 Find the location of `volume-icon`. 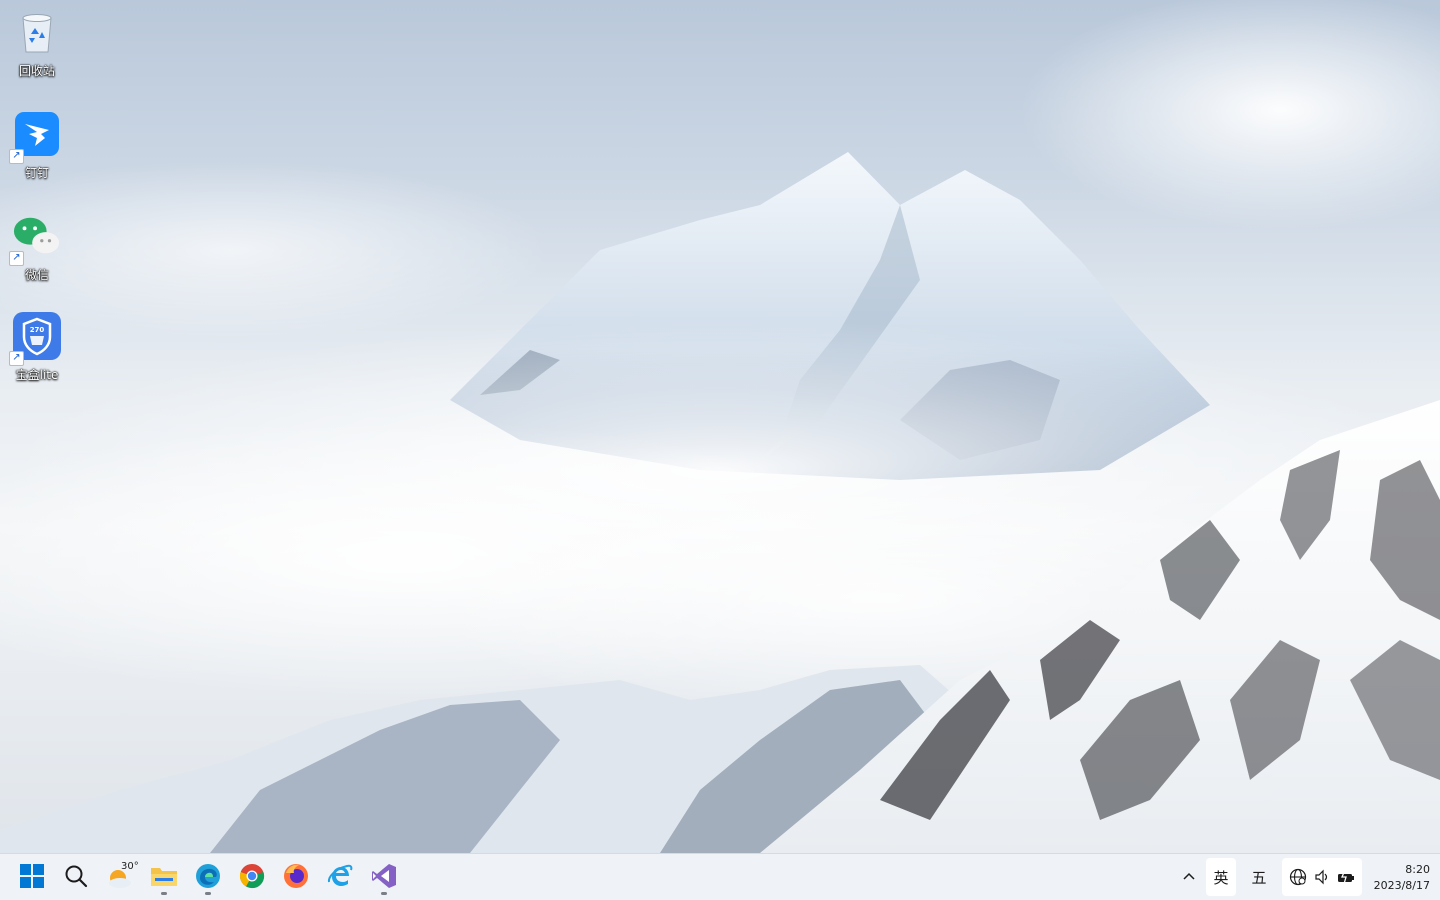

volume-icon is located at coordinates (1321, 877).